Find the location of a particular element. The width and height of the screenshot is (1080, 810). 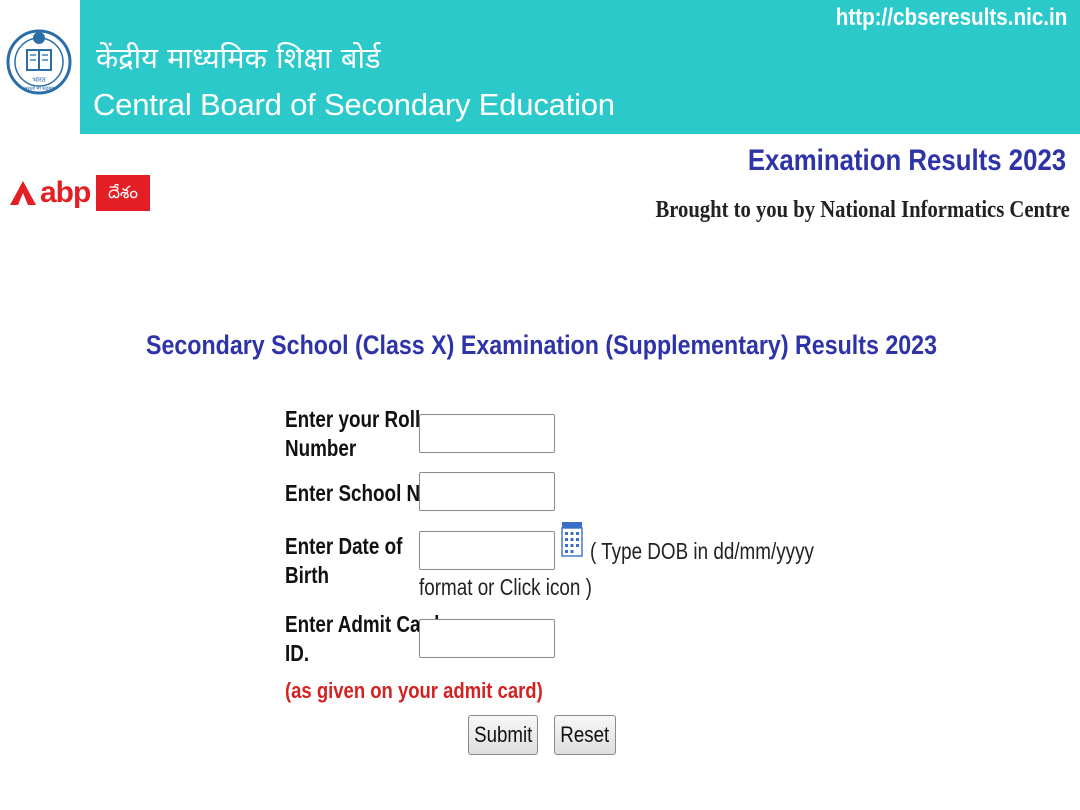

school-number-label: Enter School No. is located at coordinates (361, 493).